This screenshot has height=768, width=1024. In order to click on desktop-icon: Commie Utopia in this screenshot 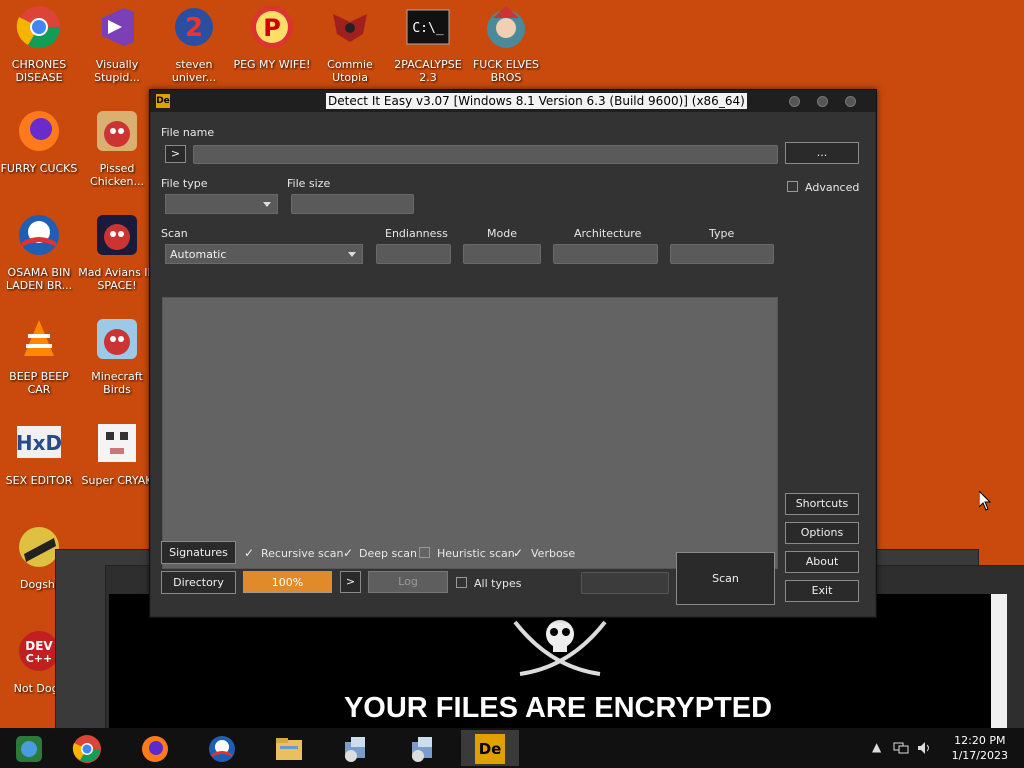, I will do `click(350, 44)`.